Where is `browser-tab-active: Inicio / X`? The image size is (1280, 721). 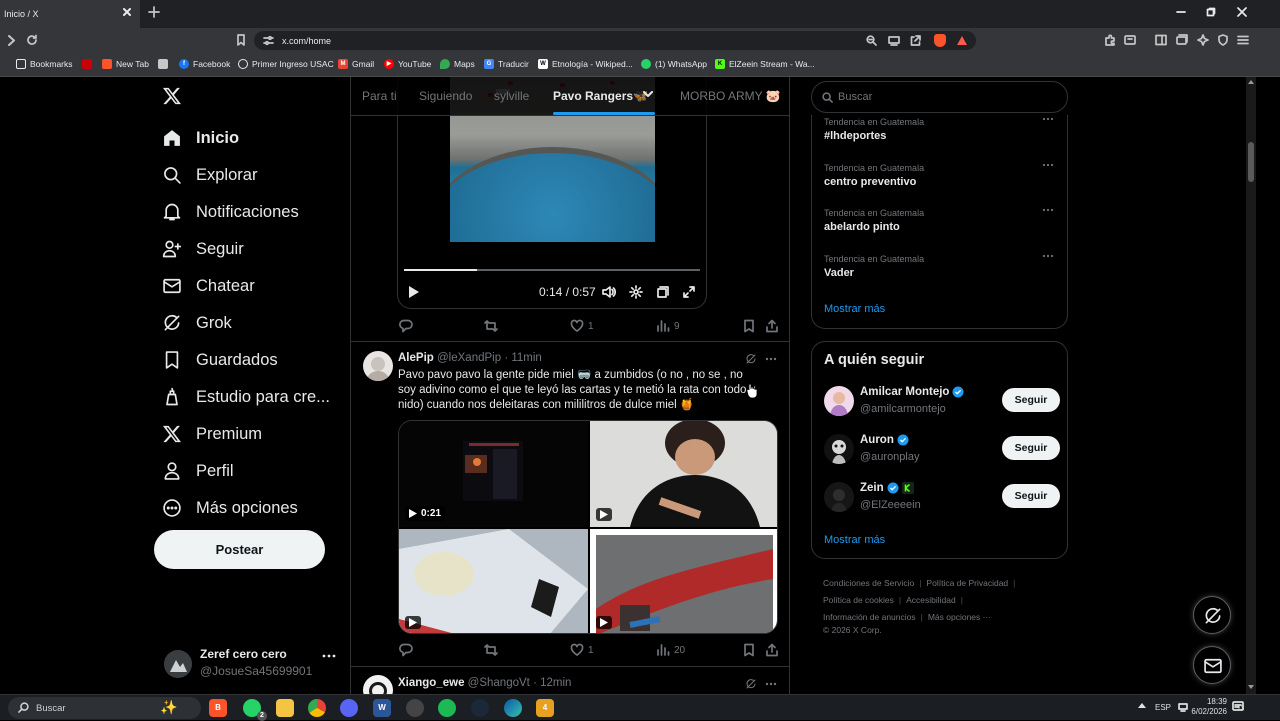
browser-tab-active: Inicio / X is located at coordinates (70, 14).